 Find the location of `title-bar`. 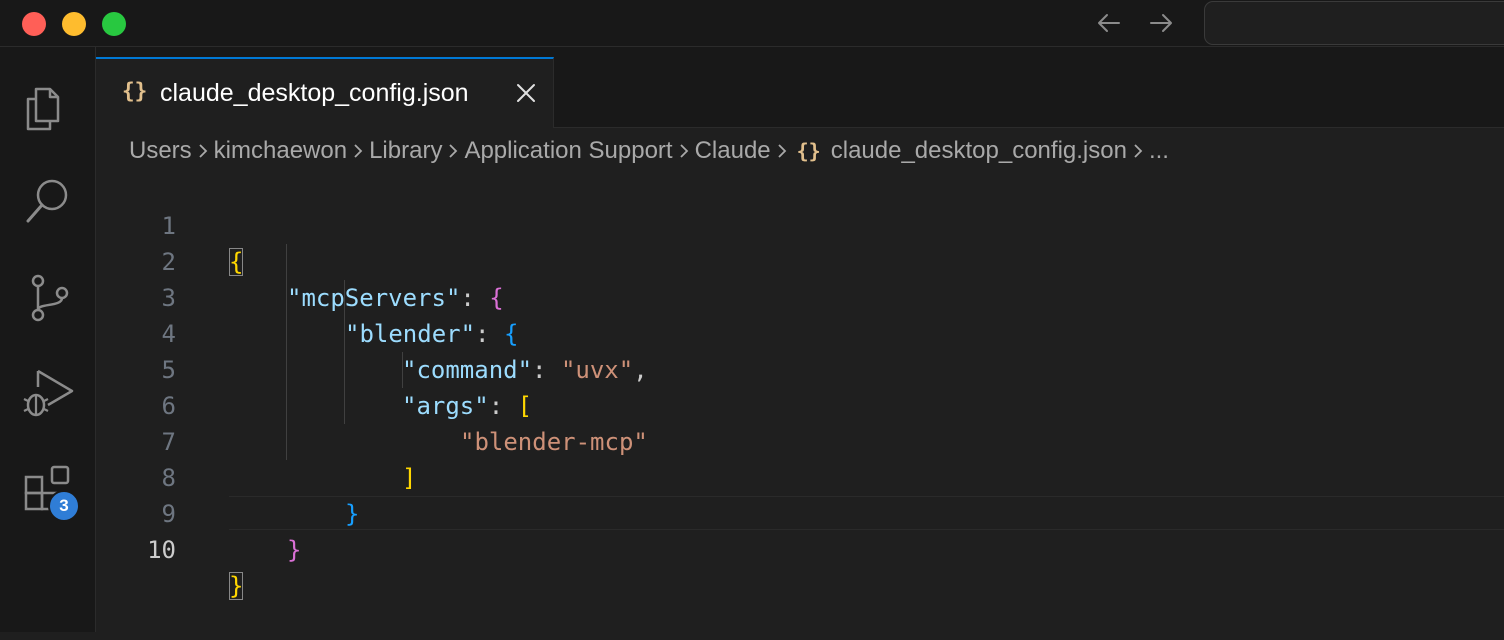

title-bar is located at coordinates (752, 23).